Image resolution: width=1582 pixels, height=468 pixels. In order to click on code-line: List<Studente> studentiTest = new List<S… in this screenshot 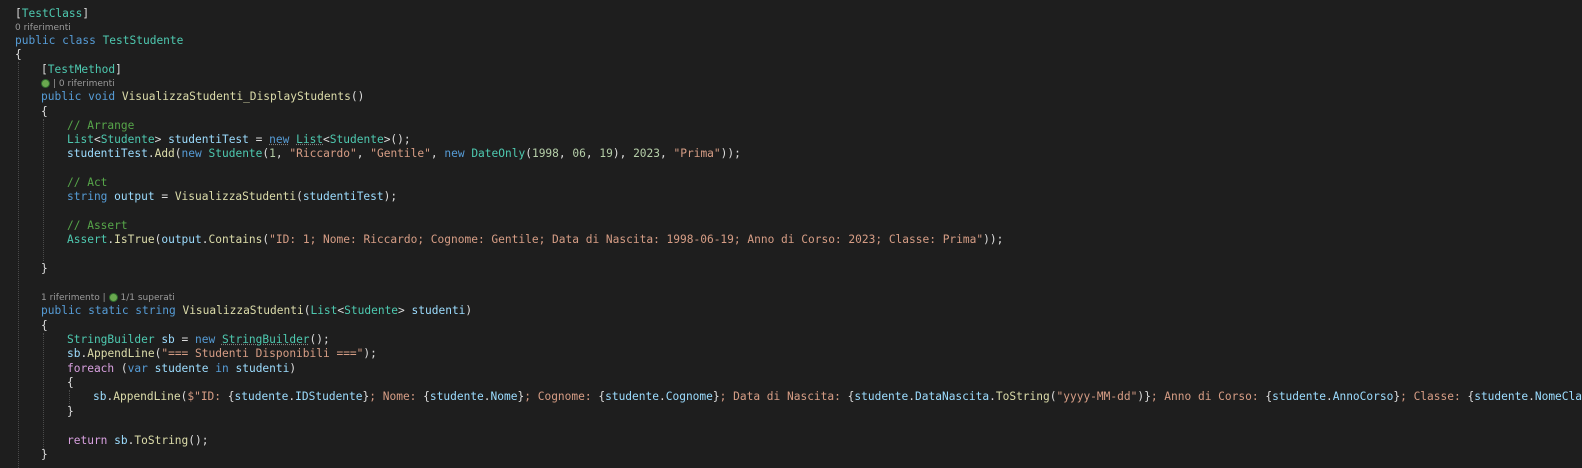, I will do `click(239, 139)`.